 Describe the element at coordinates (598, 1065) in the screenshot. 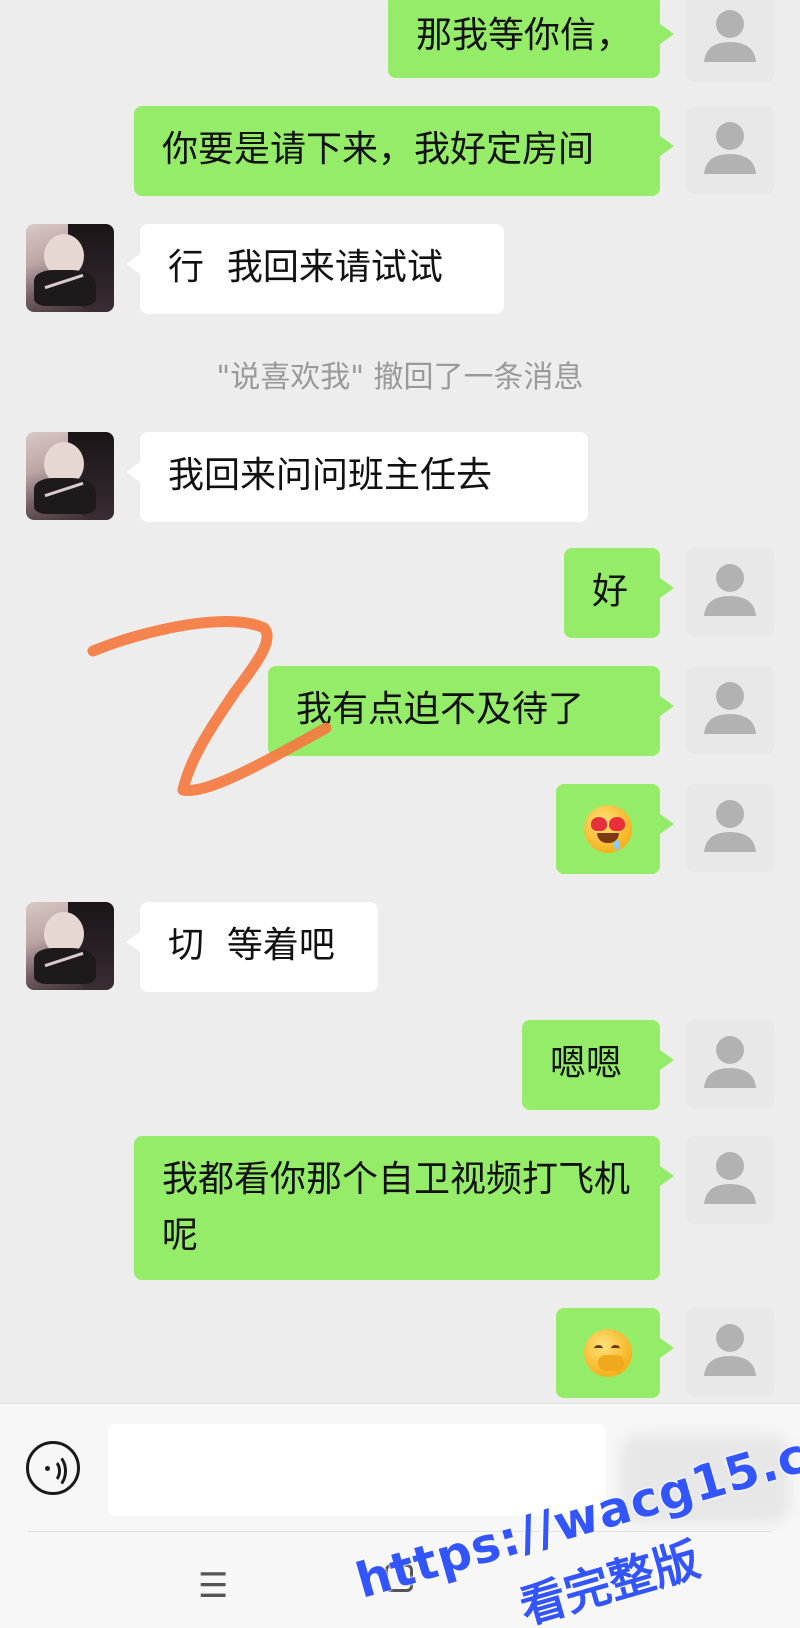

I see `message-bubble-sent: 嗯嗯` at that location.